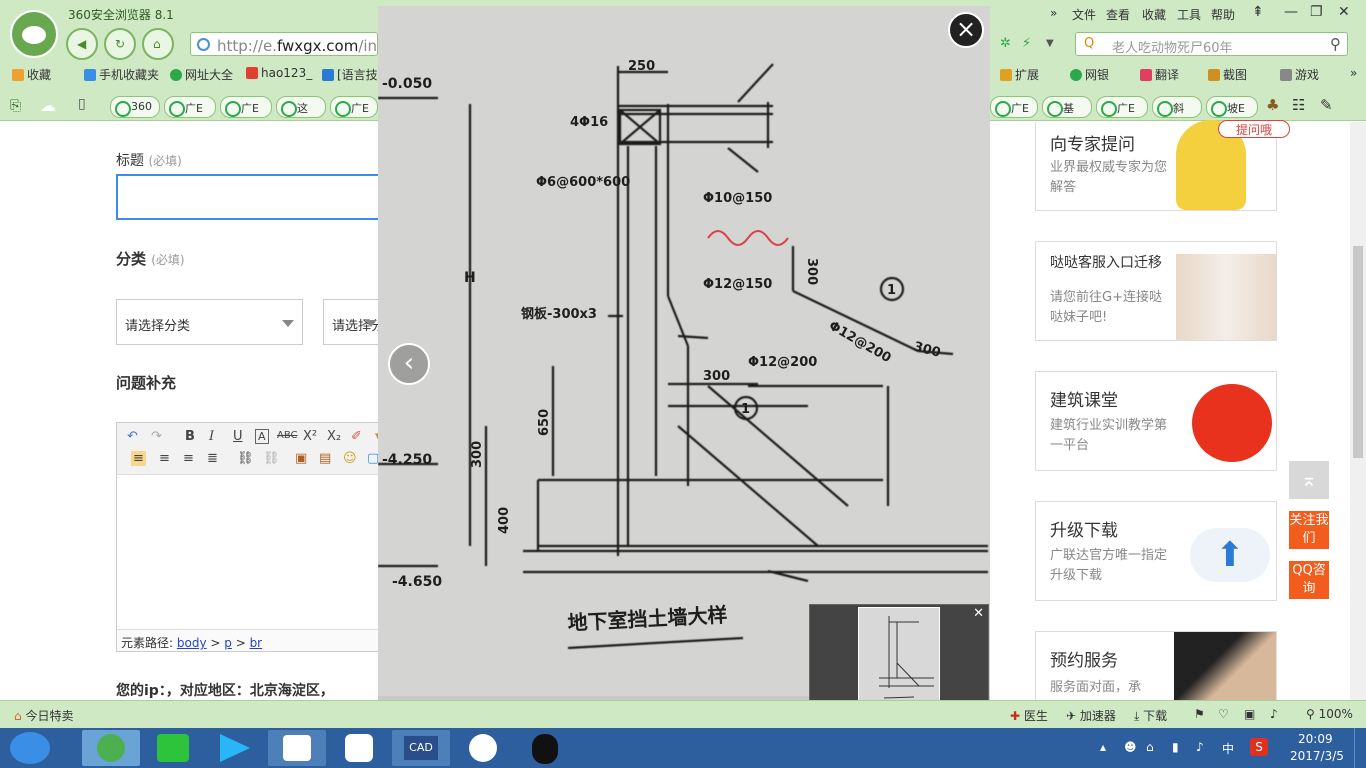  What do you see at coordinates (132, 436) in the screenshot?
I see `undo-icon: ↶` at bounding box center [132, 436].